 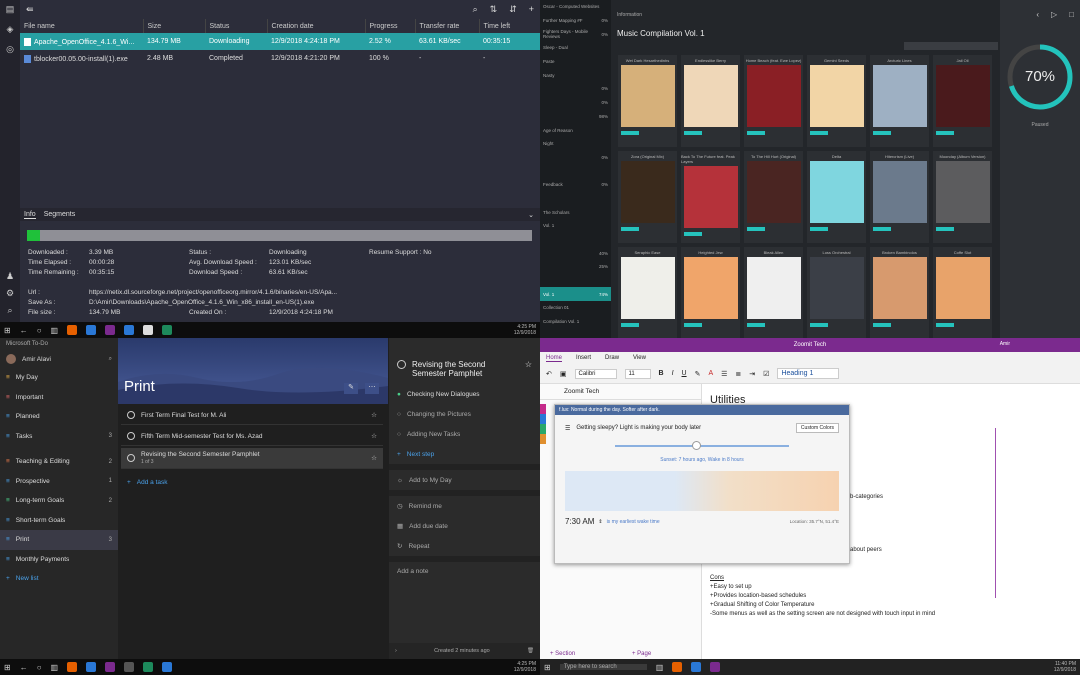 What do you see at coordinates (710, 292) in the screenshot?
I see `album-card: Heighted Jew` at bounding box center [710, 292].